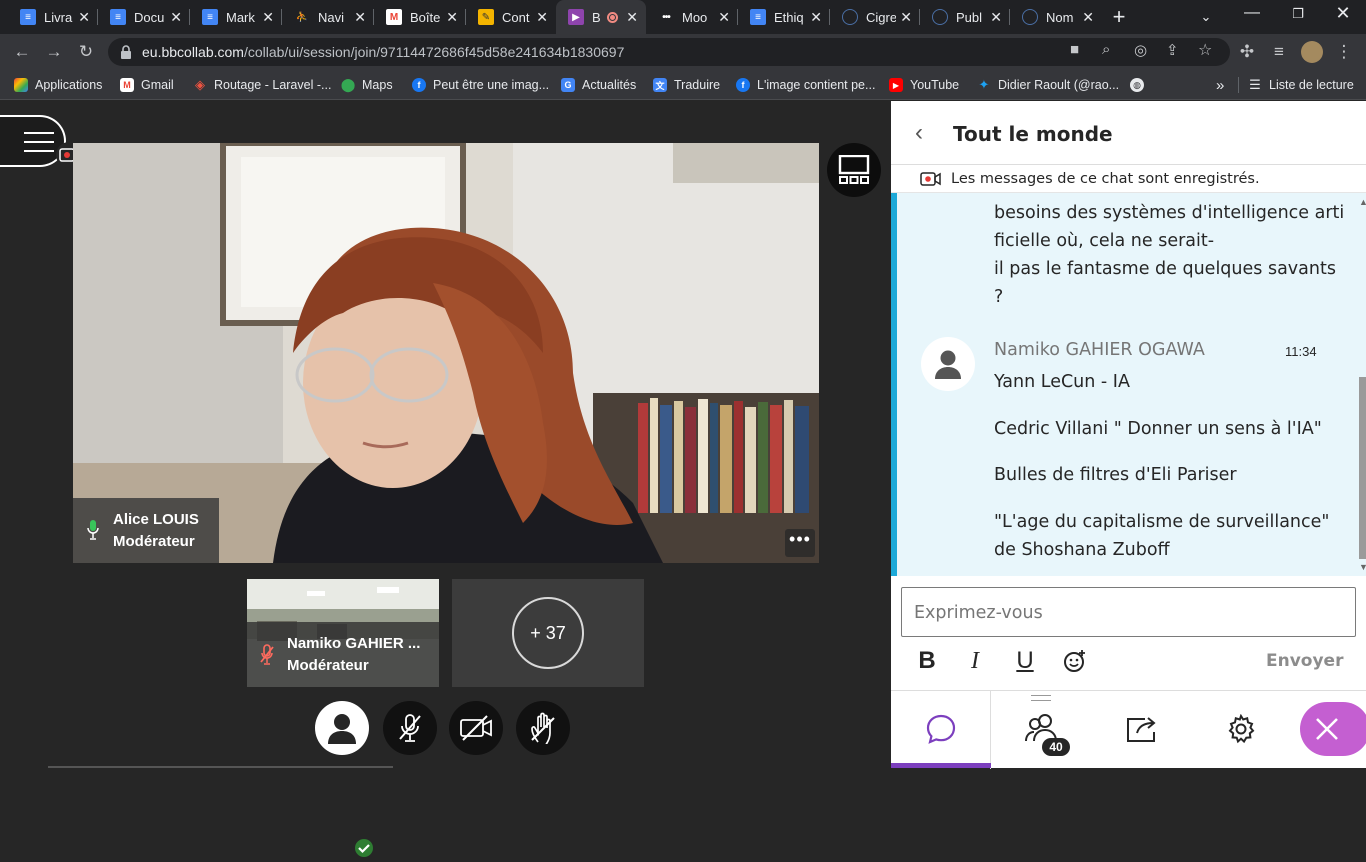 This screenshot has height=862, width=1366. I want to click on media-queue-icon: ≡, so click(1279, 52).